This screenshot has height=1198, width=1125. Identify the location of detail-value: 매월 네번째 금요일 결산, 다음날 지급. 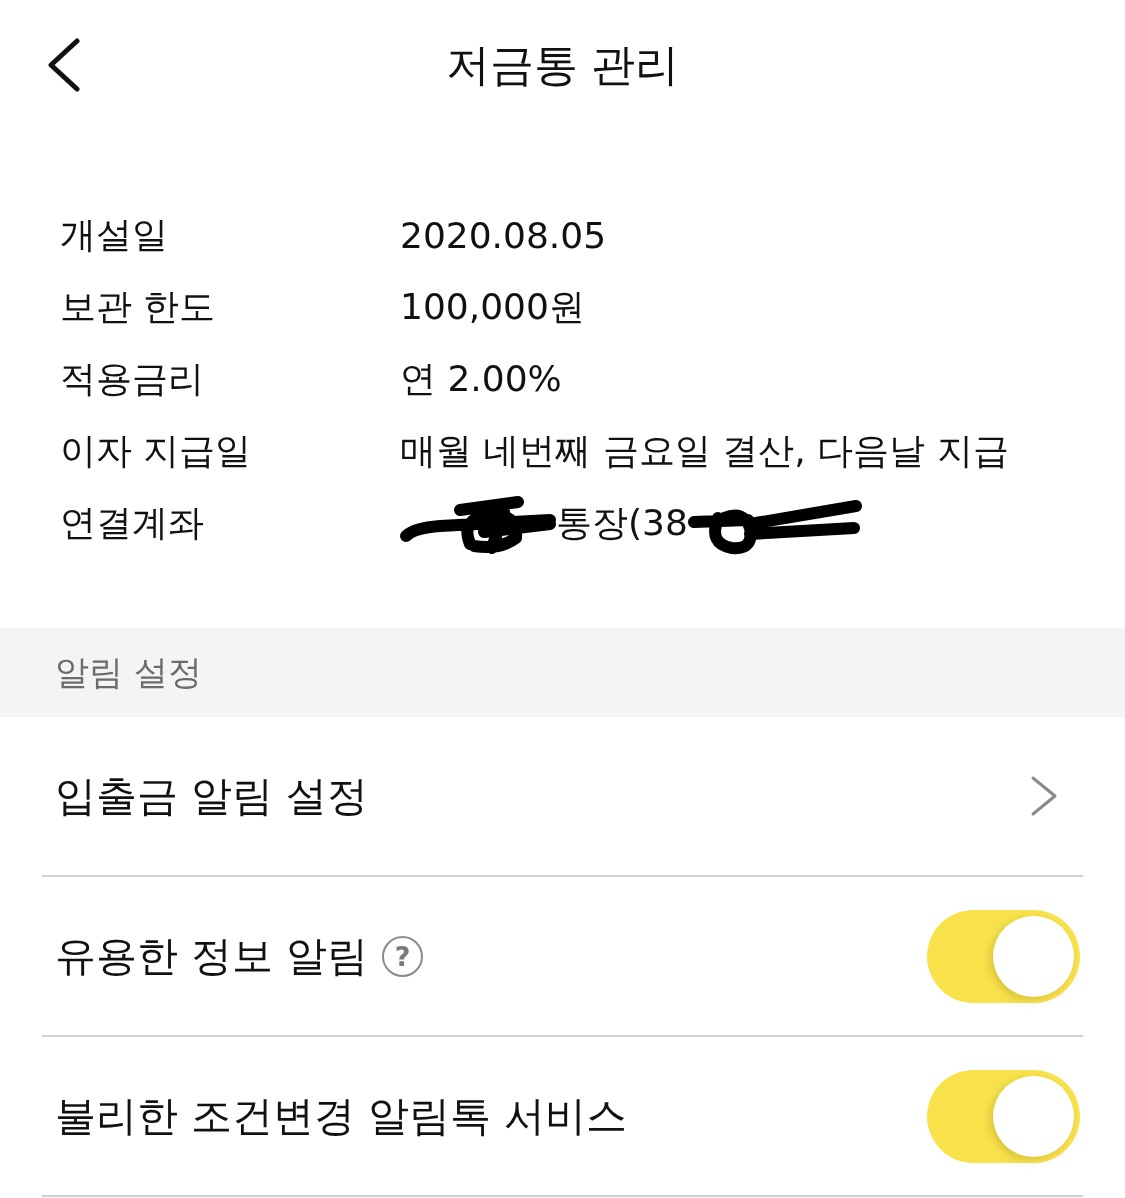
(704, 450).